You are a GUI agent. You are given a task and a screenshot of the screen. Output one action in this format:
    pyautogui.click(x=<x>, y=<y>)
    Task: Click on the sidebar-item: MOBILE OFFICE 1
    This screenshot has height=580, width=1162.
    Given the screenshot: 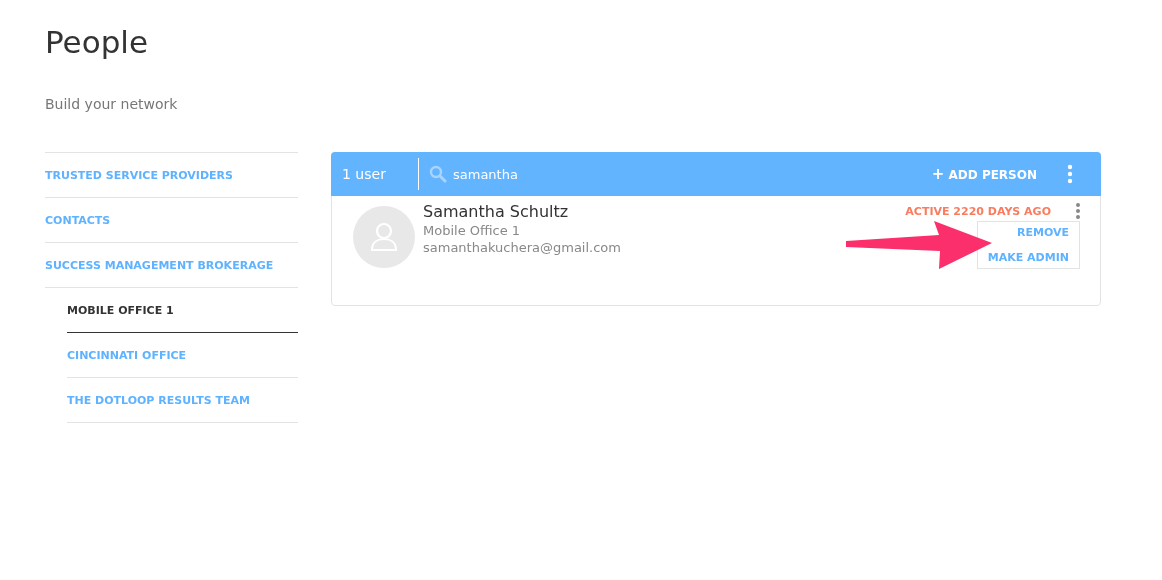 What is the action you would take?
    pyautogui.click(x=120, y=310)
    